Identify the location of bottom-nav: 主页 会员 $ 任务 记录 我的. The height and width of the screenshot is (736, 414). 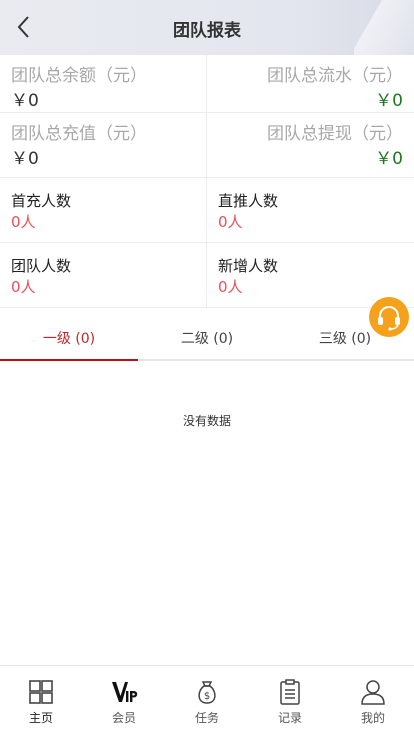
(207, 700).